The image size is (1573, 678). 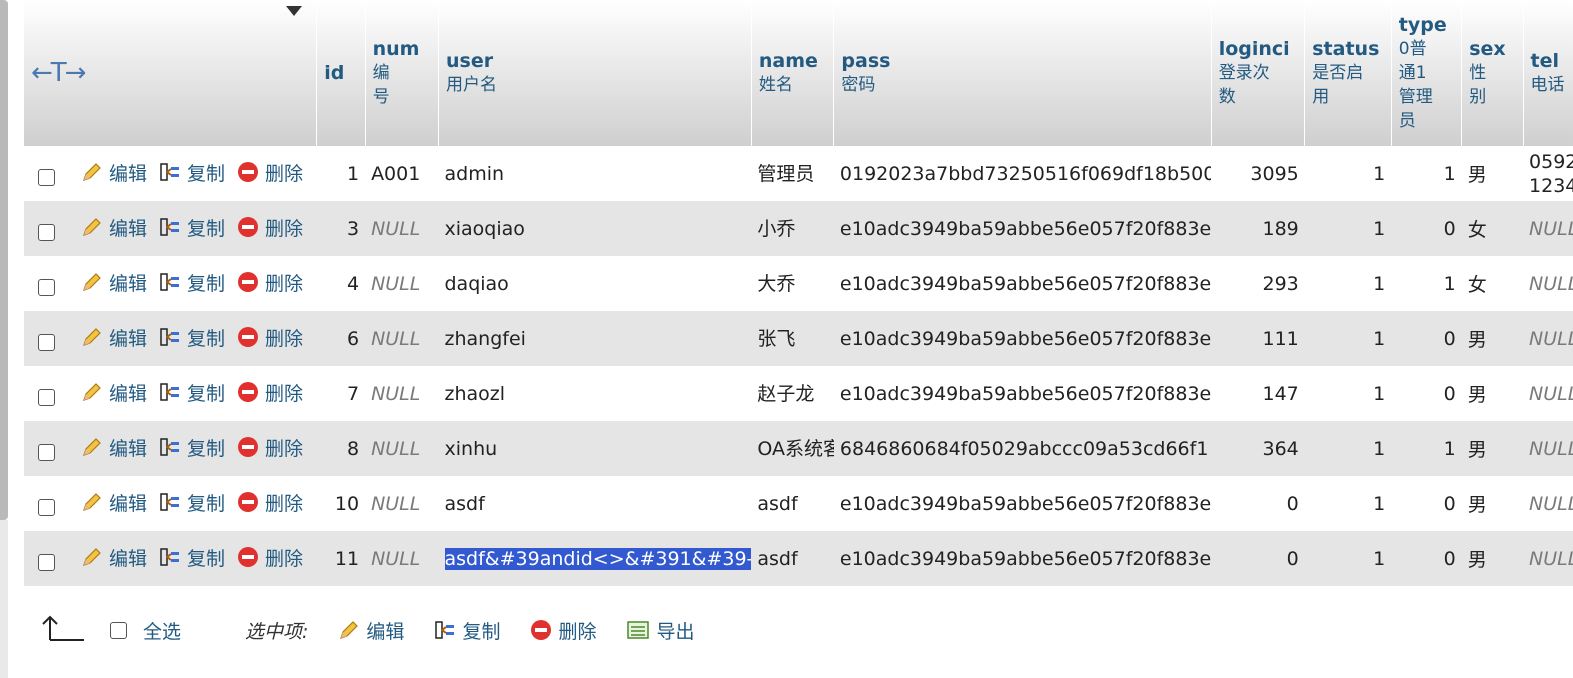 I want to click on cell-id: 7, so click(x=341, y=393).